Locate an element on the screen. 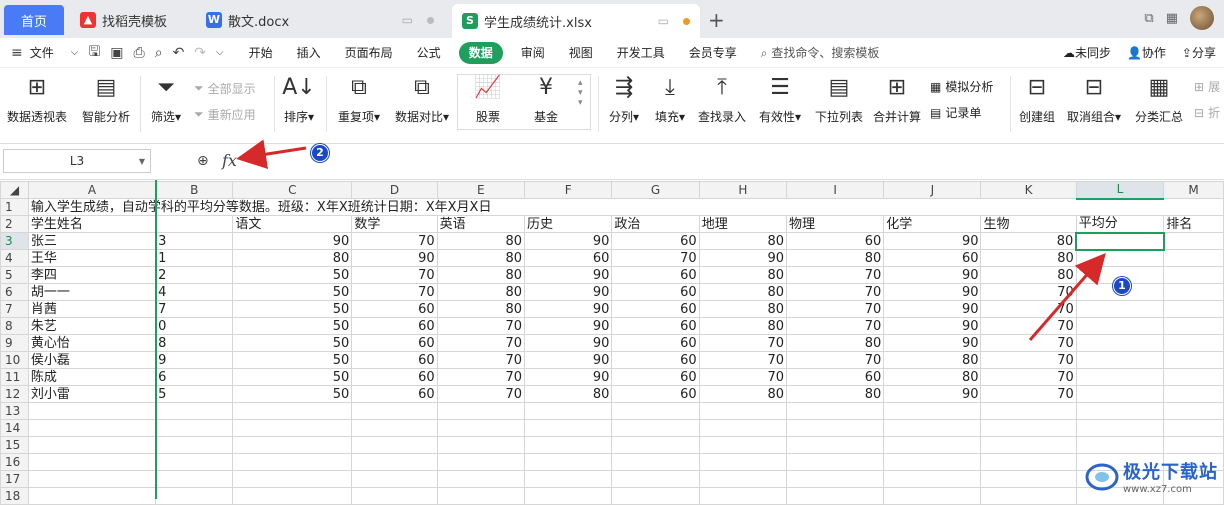 The height and width of the screenshot is (505, 1224). more-quick-icon: ⌵ is located at coordinates (220, 52).